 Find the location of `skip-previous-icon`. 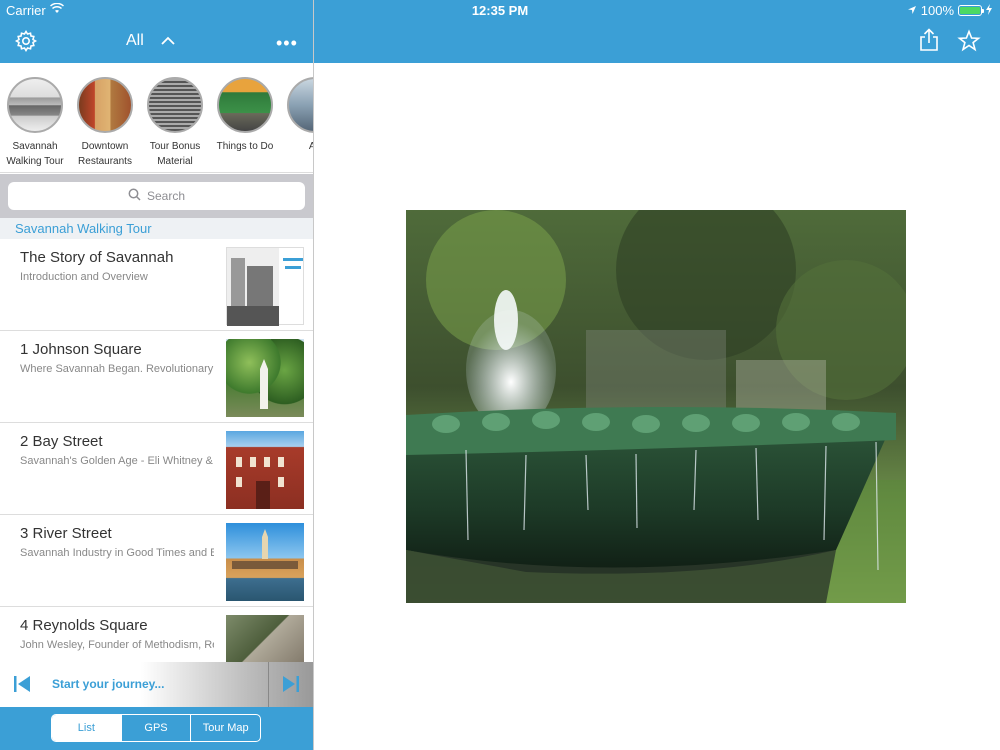

skip-previous-icon is located at coordinates (22, 684).